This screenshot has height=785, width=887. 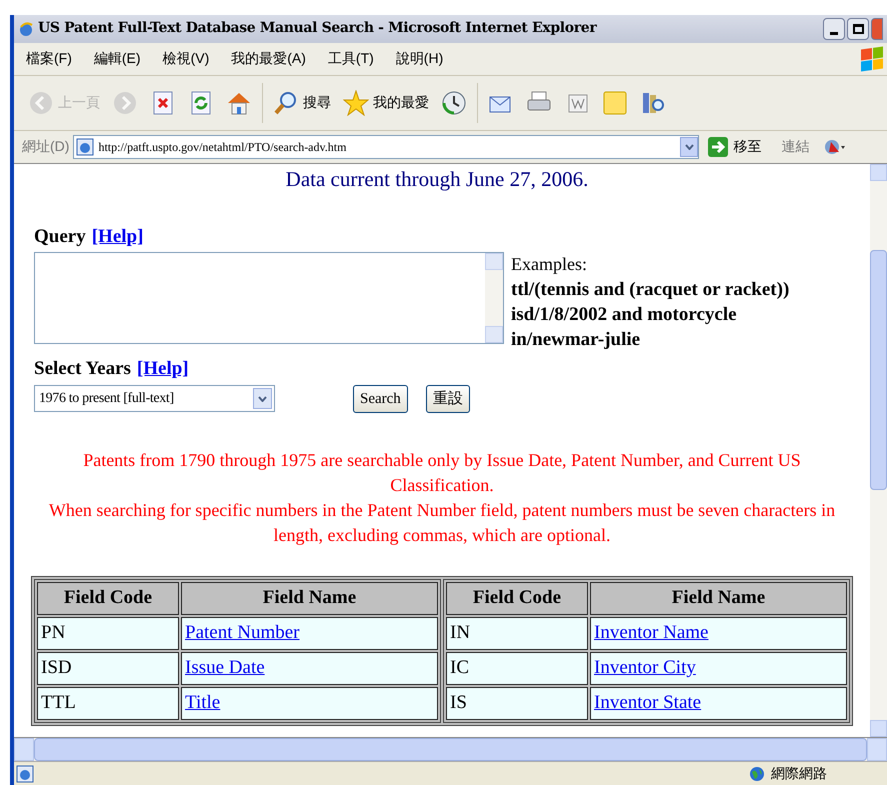 I want to click on address-label: 網址(D), so click(x=46, y=146).